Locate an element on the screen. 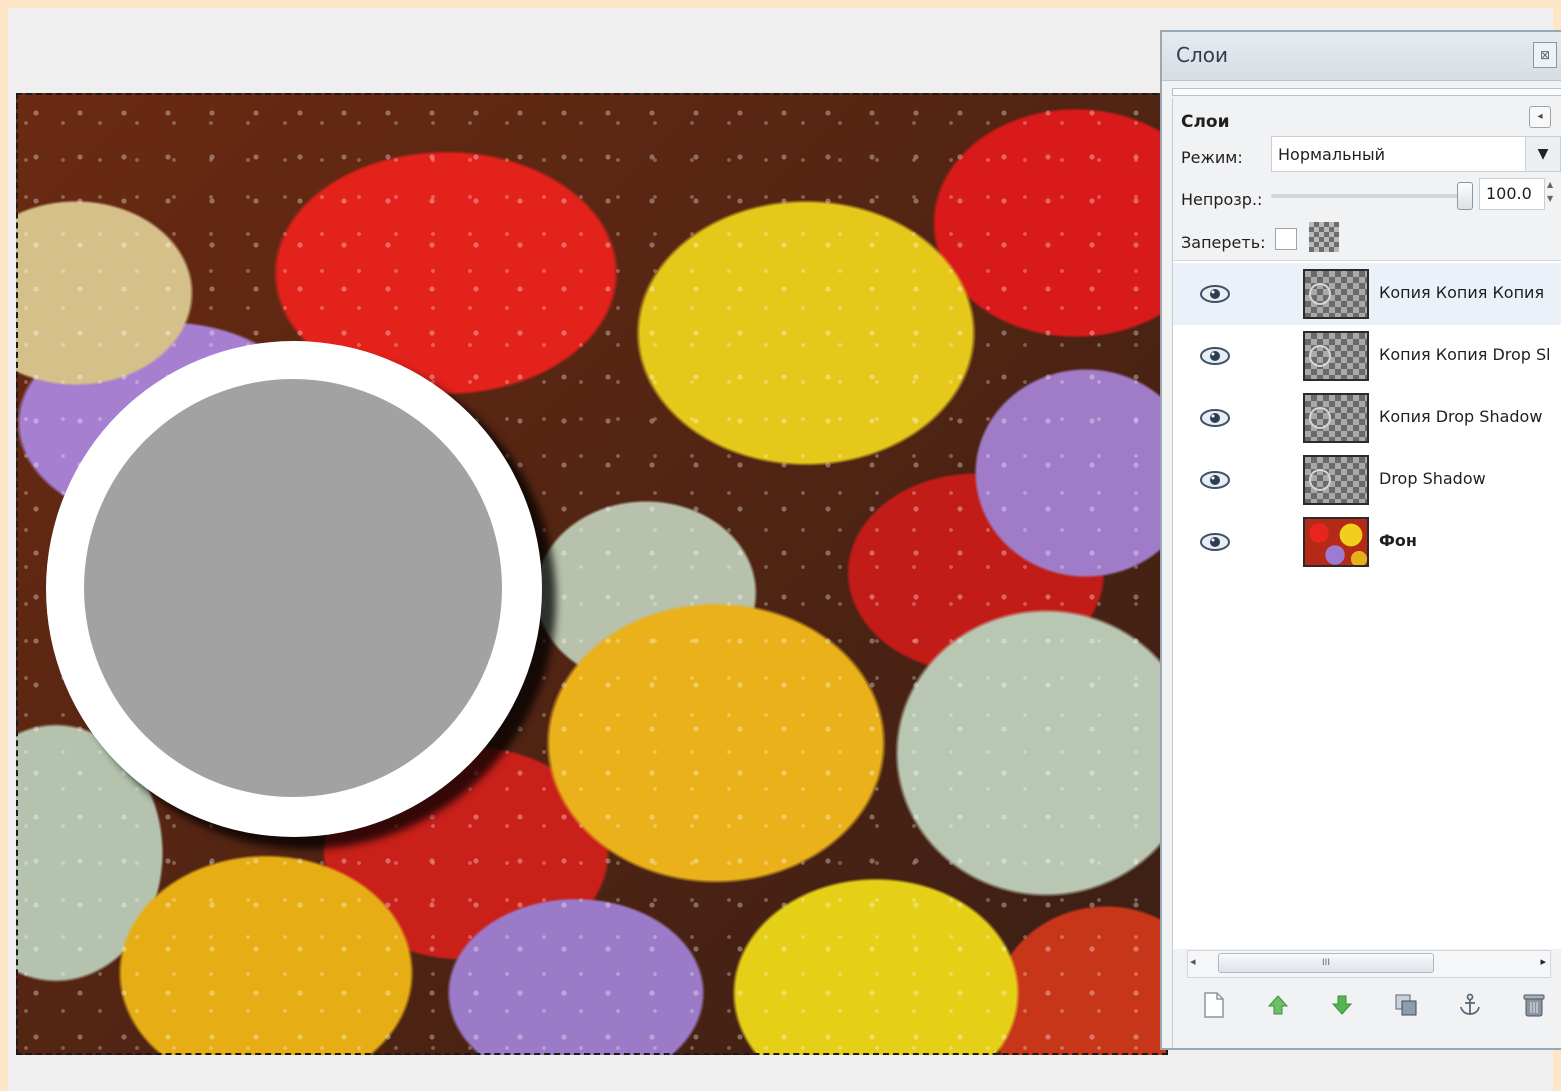  lock-label: Запереть: is located at coordinates (1223, 242).